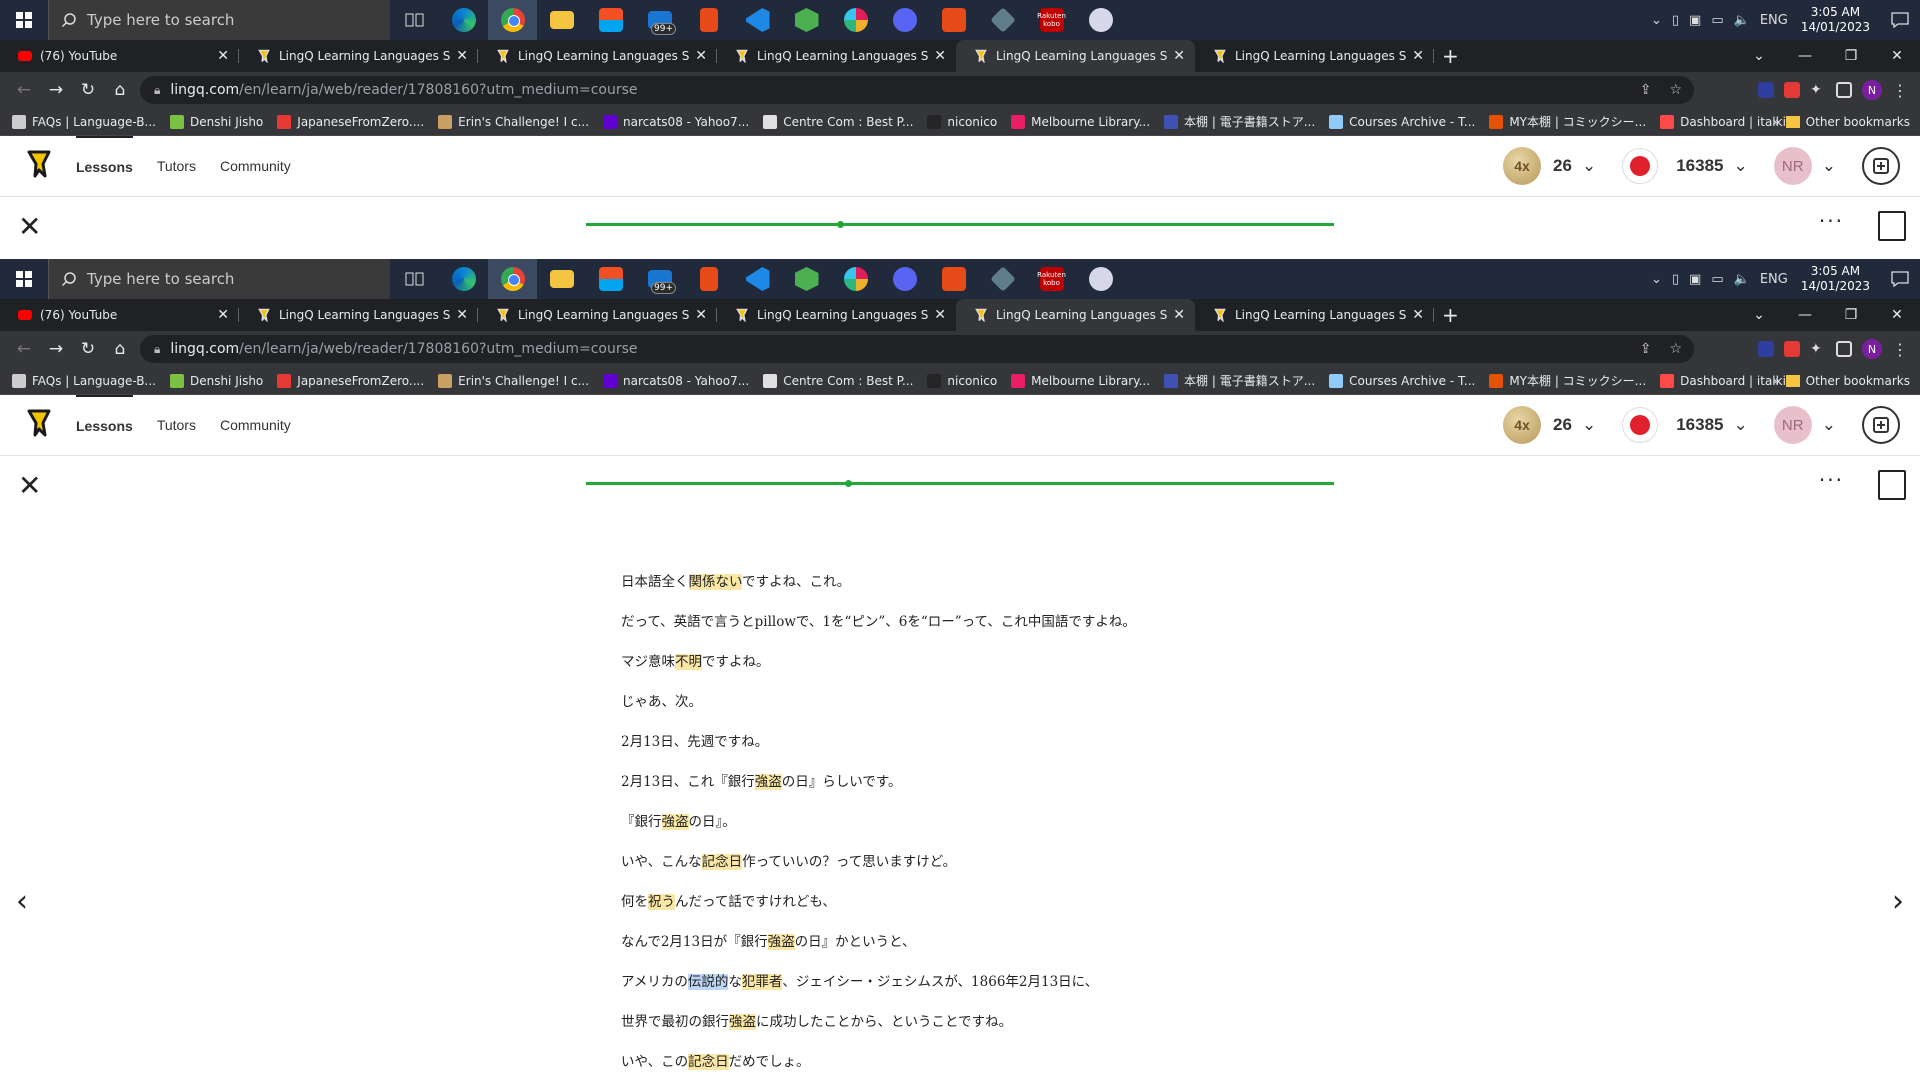 This screenshot has height=1082, width=1920. I want to click on microsoft-store-icon, so click(610, 279).